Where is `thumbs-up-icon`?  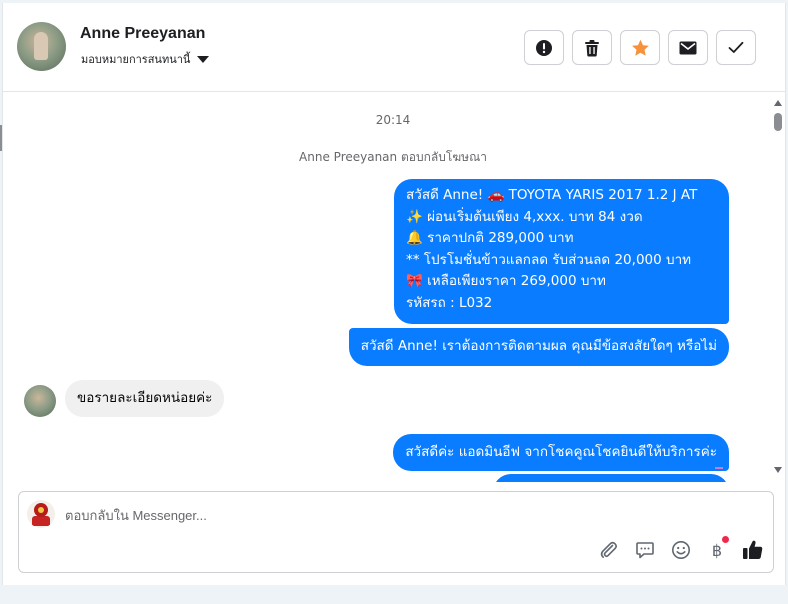
thumbs-up-icon is located at coordinates (753, 549).